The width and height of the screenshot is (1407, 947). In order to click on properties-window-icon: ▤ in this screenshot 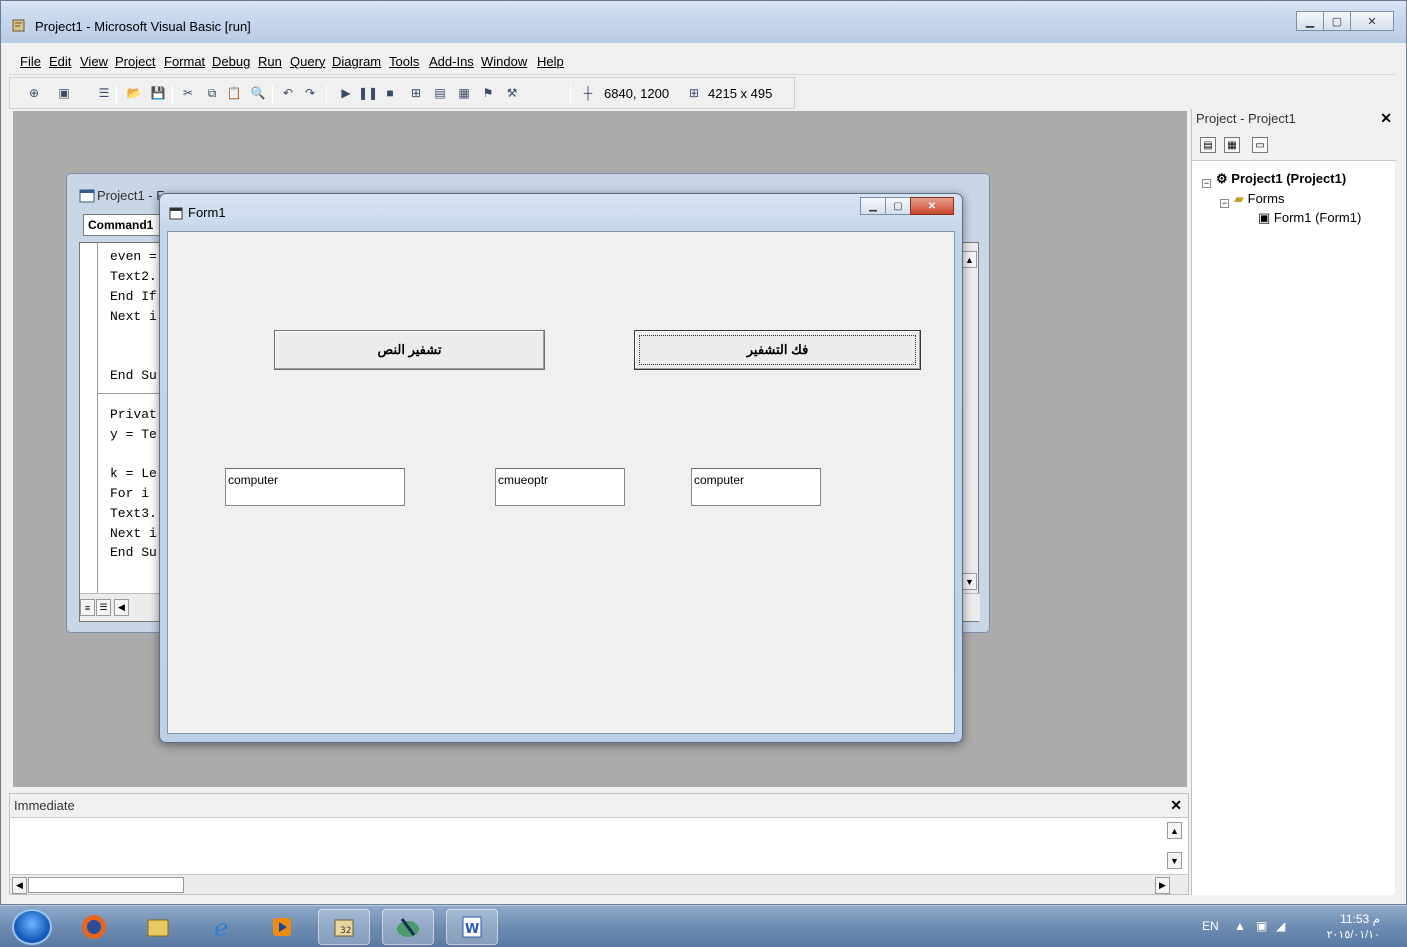, I will do `click(440, 93)`.